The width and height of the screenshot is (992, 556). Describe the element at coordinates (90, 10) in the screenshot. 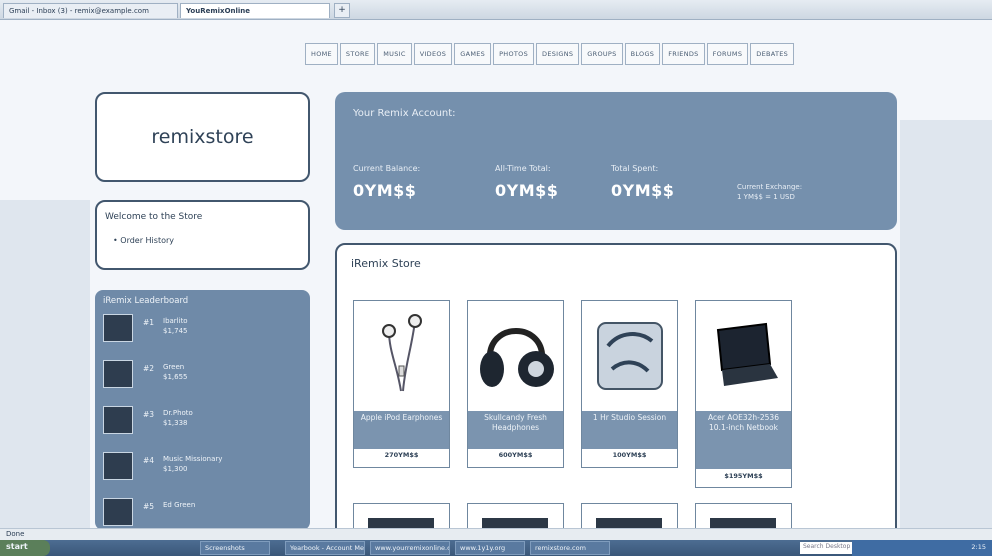

I see `browser-tab-gmail: Gmail - Inbox (3) - remix@example.com` at that location.